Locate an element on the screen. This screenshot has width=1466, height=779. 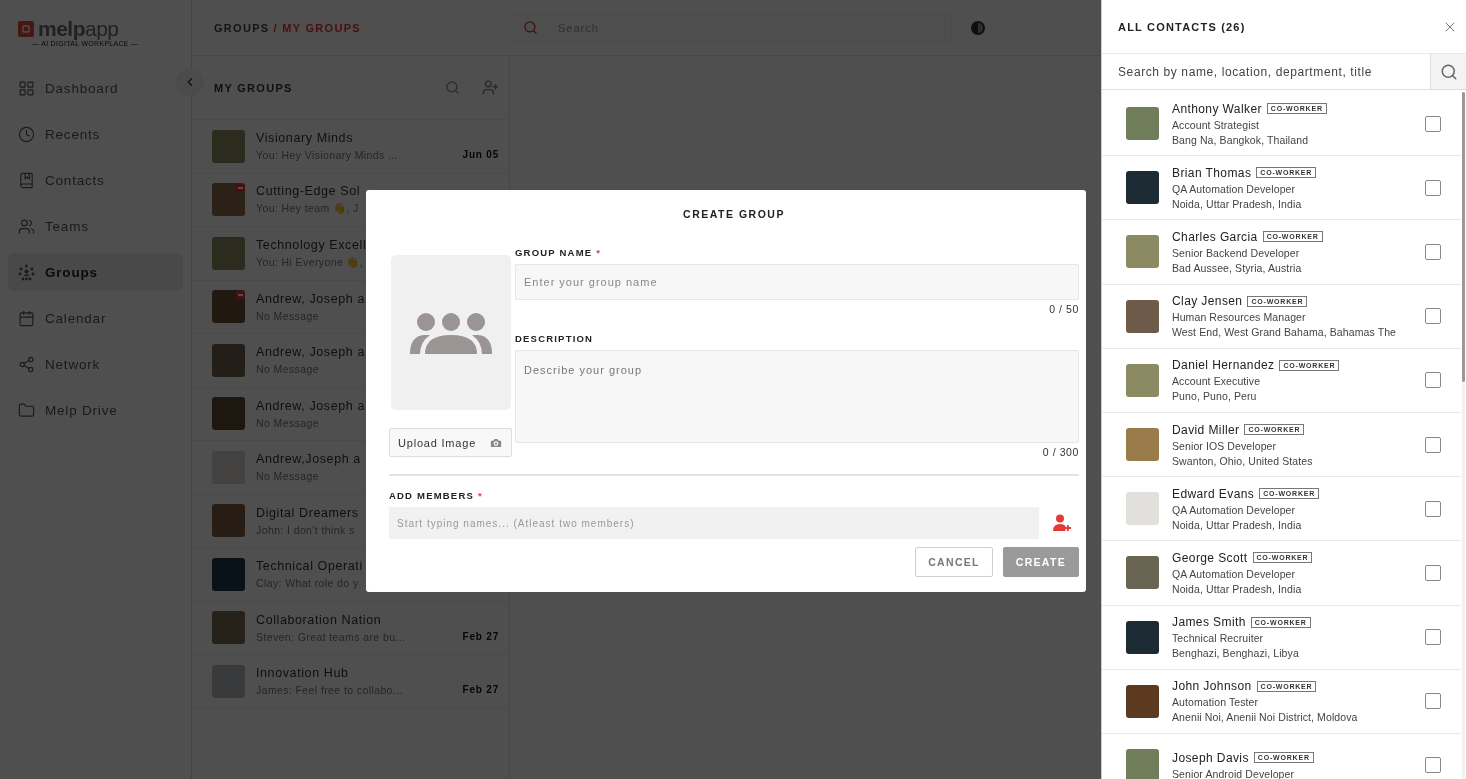
nav-item: Groups is located at coordinates (95, 272).